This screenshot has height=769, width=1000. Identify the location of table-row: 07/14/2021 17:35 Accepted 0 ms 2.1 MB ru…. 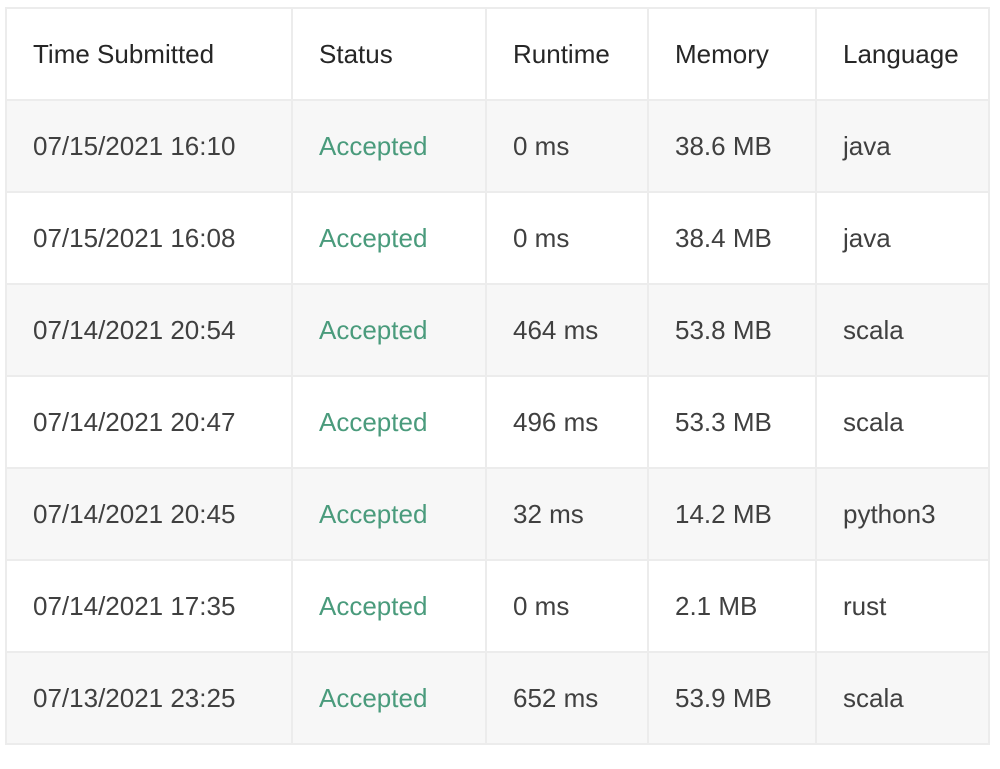
(497, 606).